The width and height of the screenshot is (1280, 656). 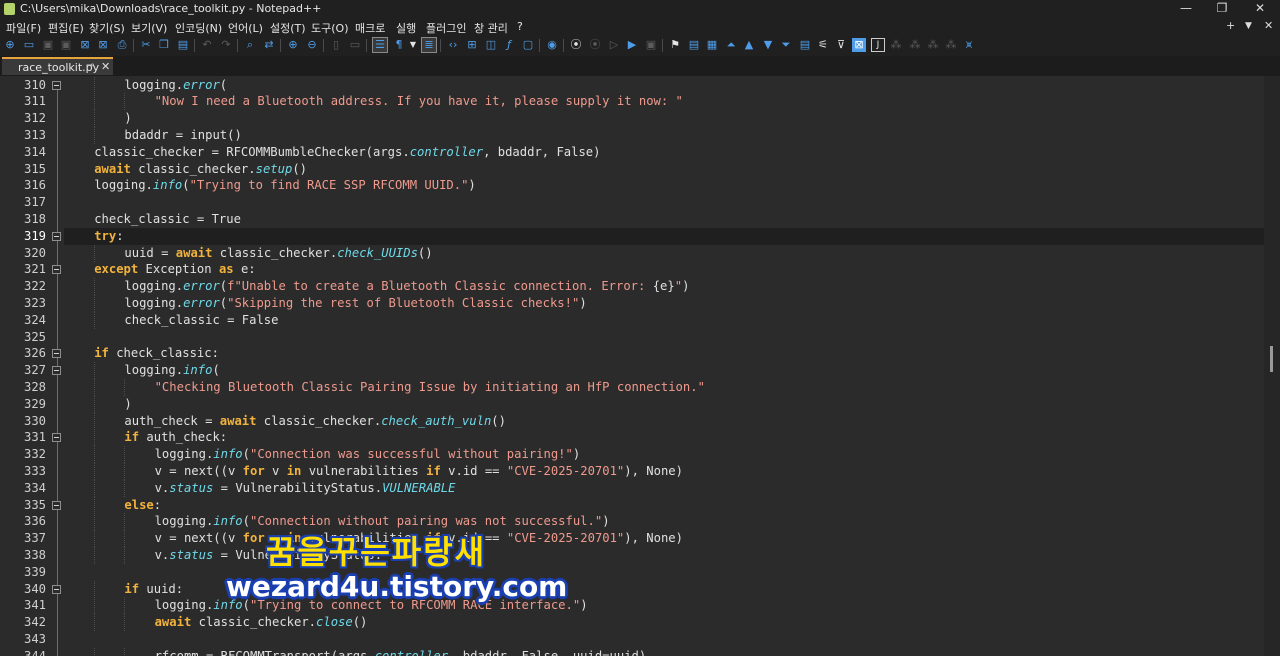 What do you see at coordinates (786, 45) in the screenshot?
I see `plugin-icon-7: ⏷` at bounding box center [786, 45].